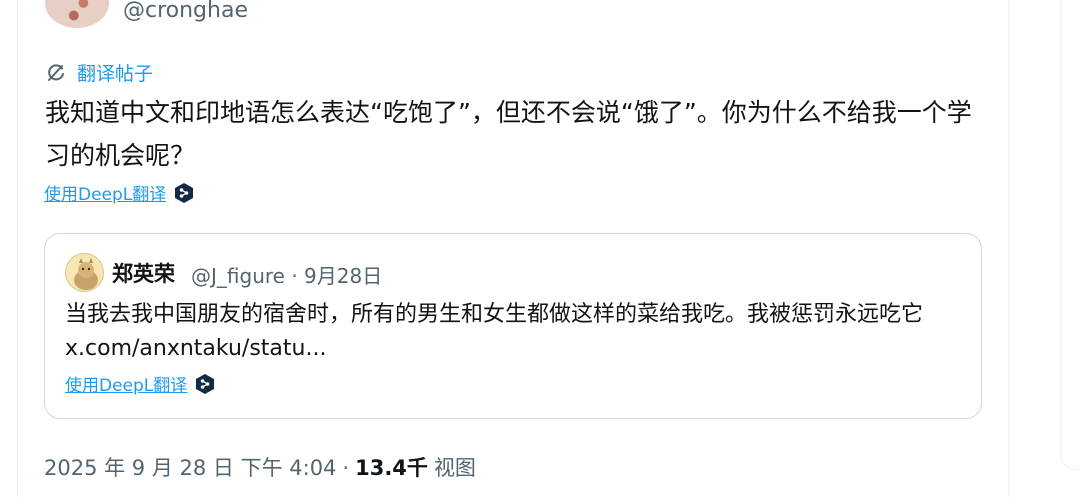 The image size is (1080, 497). Describe the element at coordinates (143, 273) in the screenshot. I see `quoted-author-name: 郑英荣` at that location.